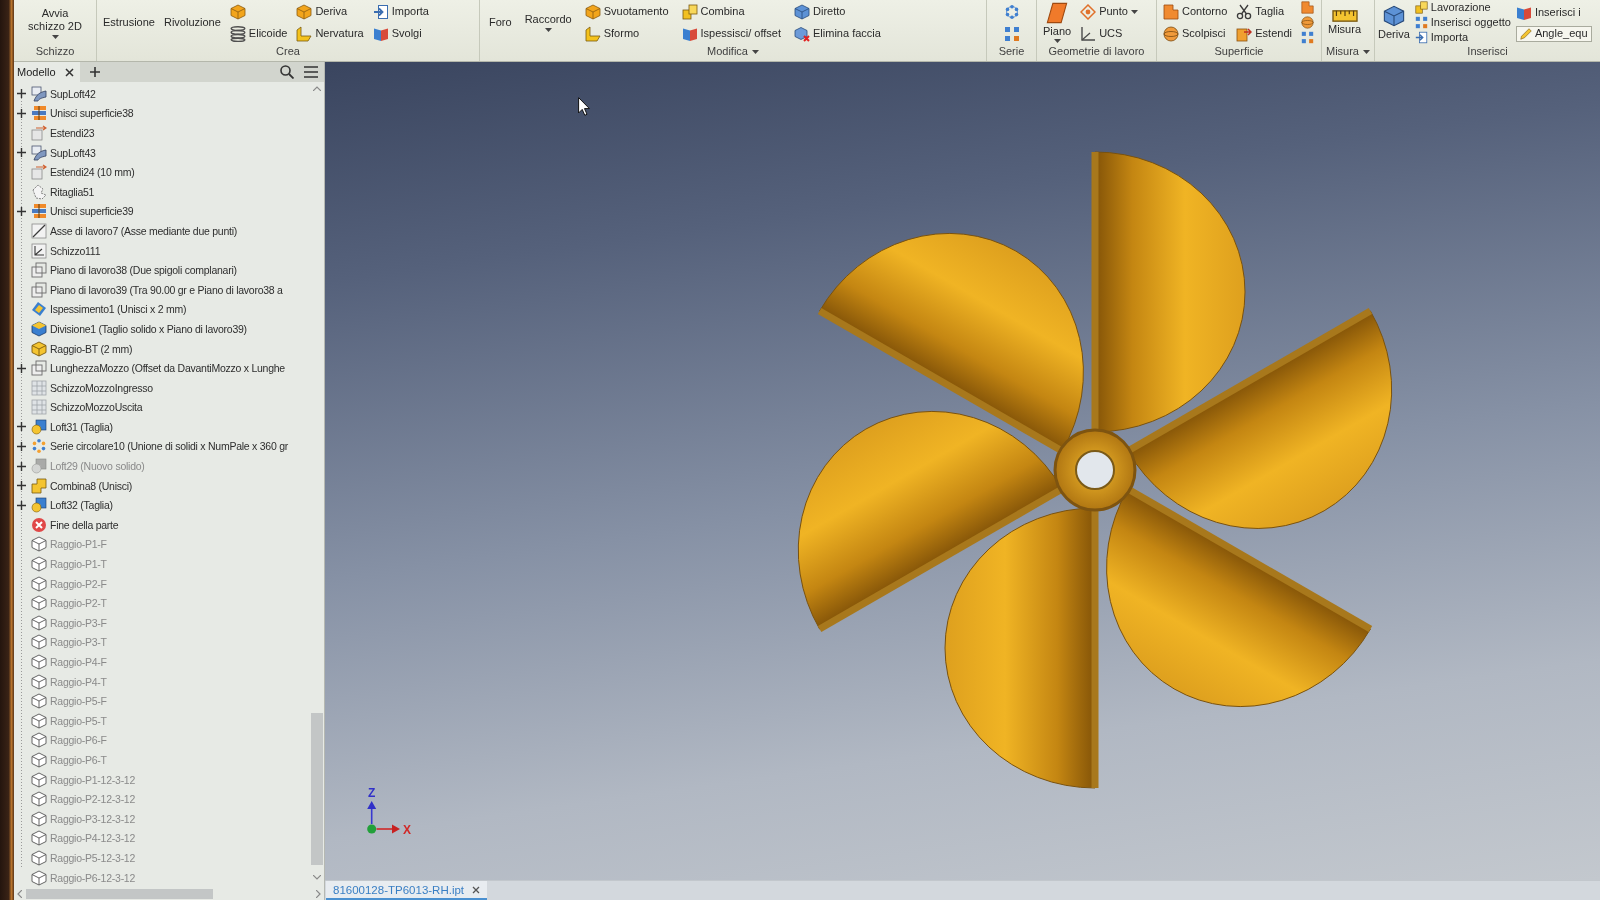  Describe the element at coordinates (149, 368) in the screenshot. I see `tree-item: LunghezzaMozzo (Offset da DavantiMozzo x Lunghe` at that location.